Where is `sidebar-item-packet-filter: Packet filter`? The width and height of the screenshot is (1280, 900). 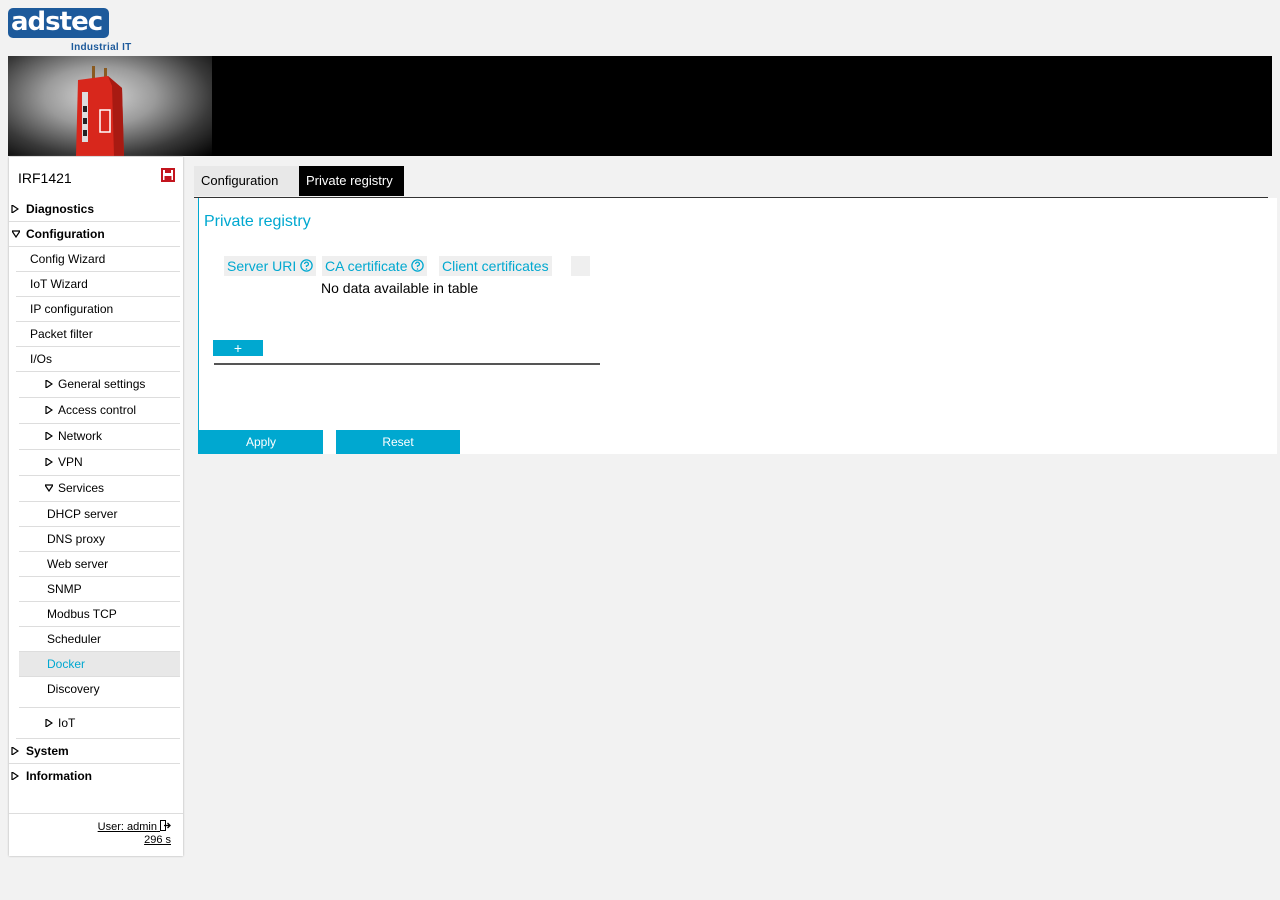
sidebar-item-packet-filter: Packet filter is located at coordinates (98, 334).